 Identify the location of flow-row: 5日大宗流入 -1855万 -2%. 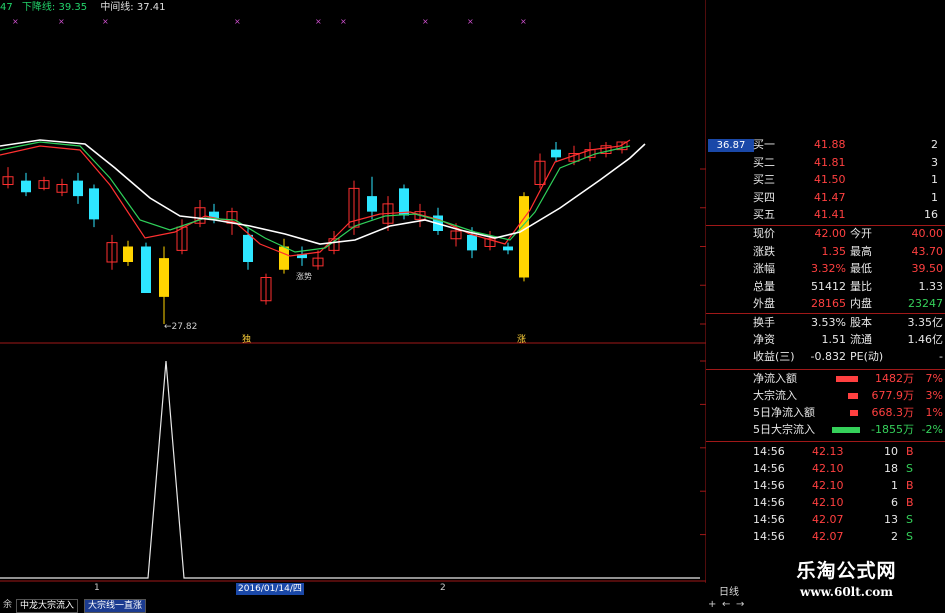
(825, 430).